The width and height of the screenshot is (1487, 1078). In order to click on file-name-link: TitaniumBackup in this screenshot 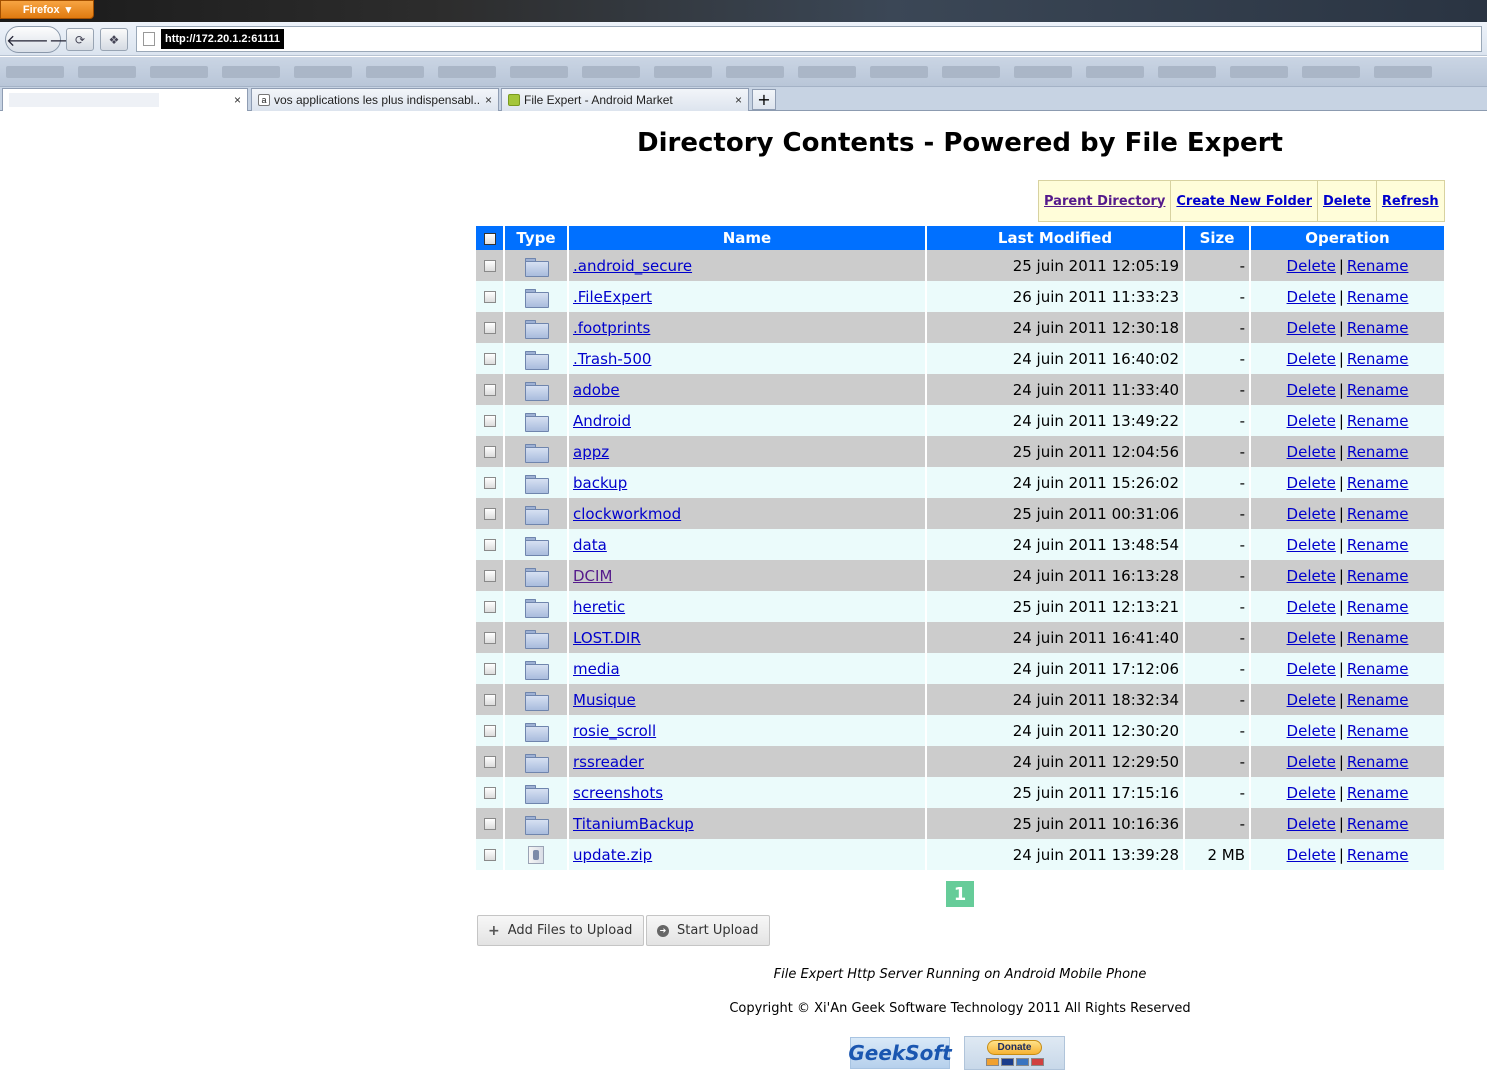, I will do `click(633, 824)`.